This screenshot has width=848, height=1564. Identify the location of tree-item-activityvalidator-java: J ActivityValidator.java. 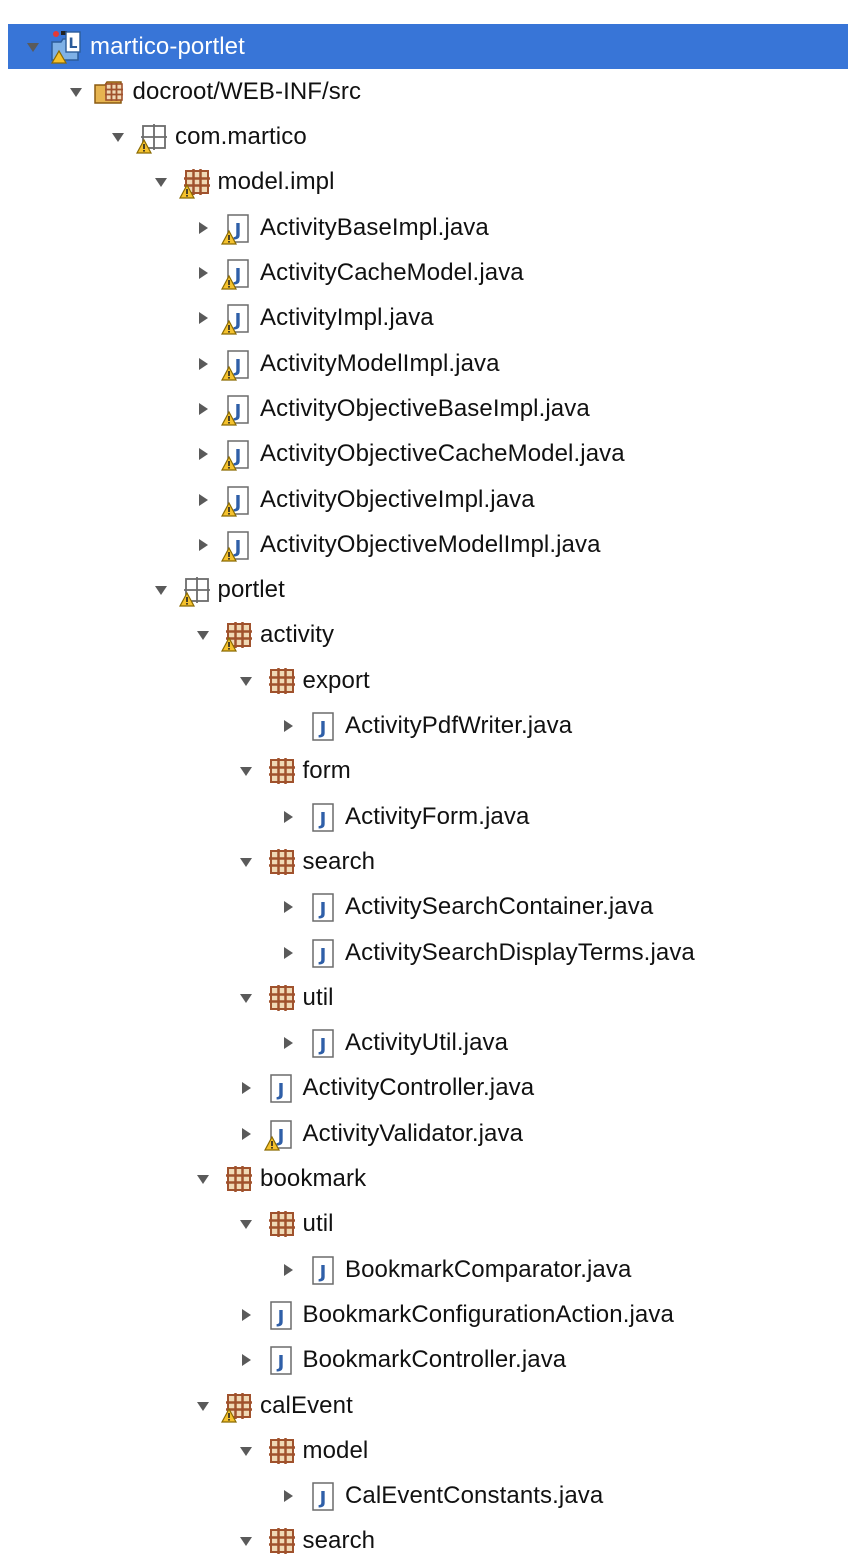
(428, 1133).